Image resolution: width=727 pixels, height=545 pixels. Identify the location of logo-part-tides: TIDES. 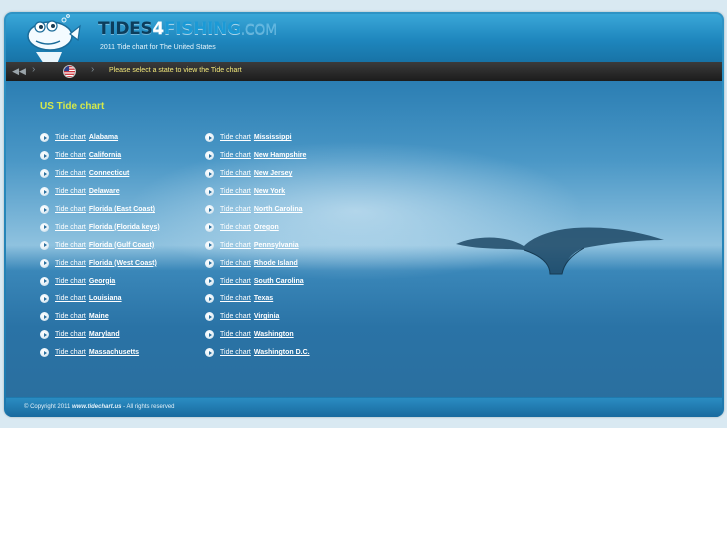
(125, 29).